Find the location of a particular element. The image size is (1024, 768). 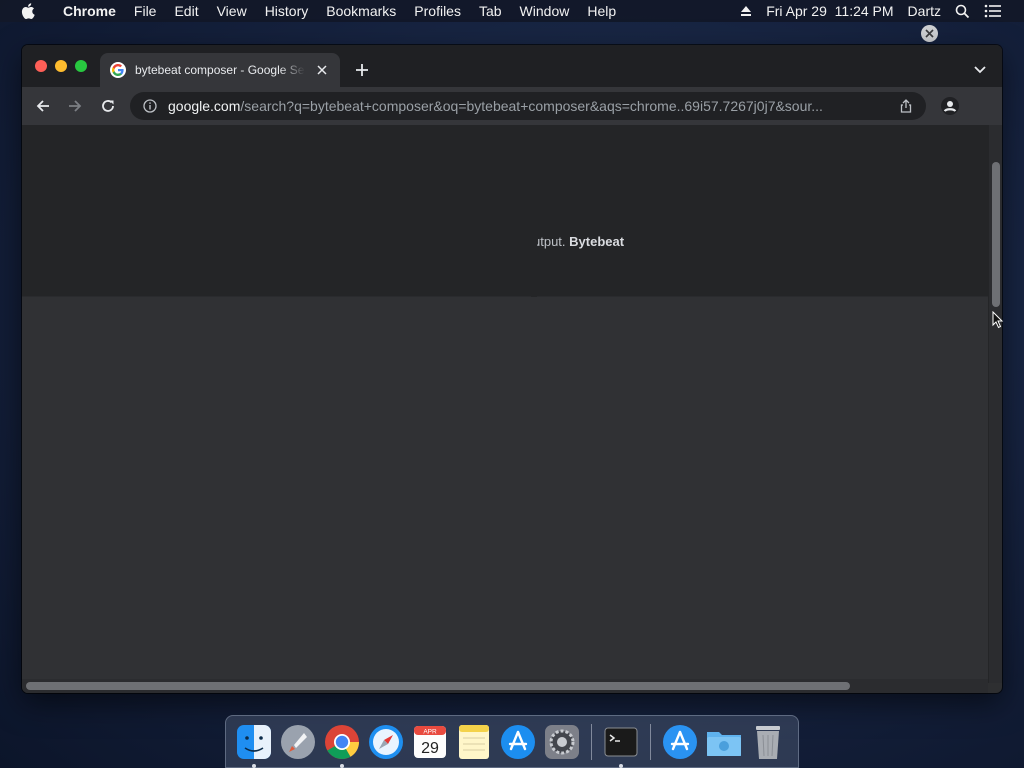

downloads-folder-icon is located at coordinates (724, 743).